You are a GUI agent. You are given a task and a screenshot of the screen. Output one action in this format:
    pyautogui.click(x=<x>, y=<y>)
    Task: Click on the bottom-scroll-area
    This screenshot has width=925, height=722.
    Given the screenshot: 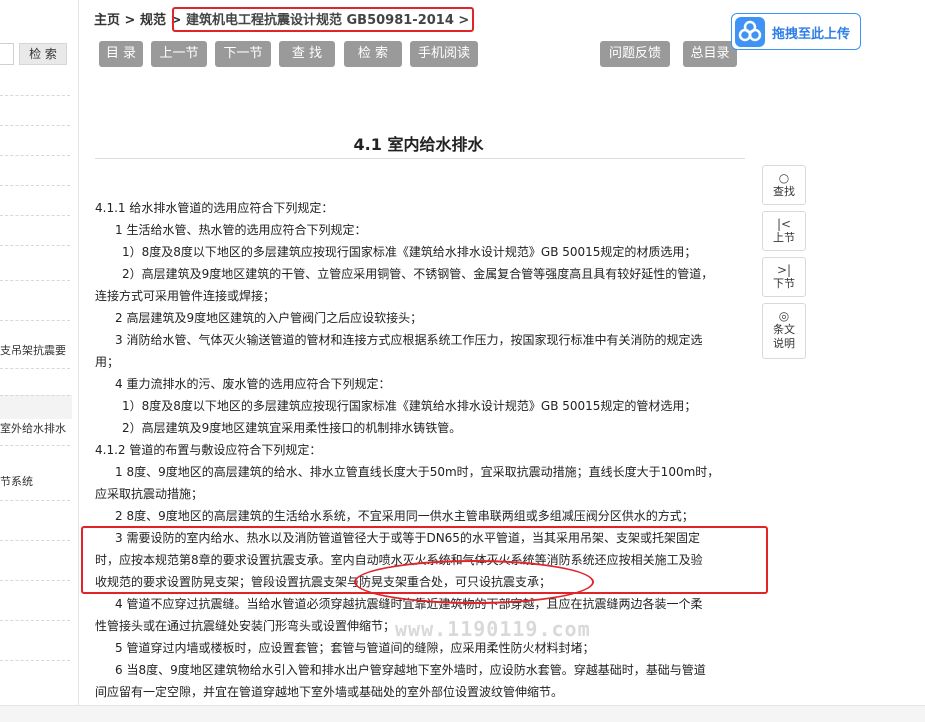 What is the action you would take?
    pyautogui.click(x=462, y=713)
    